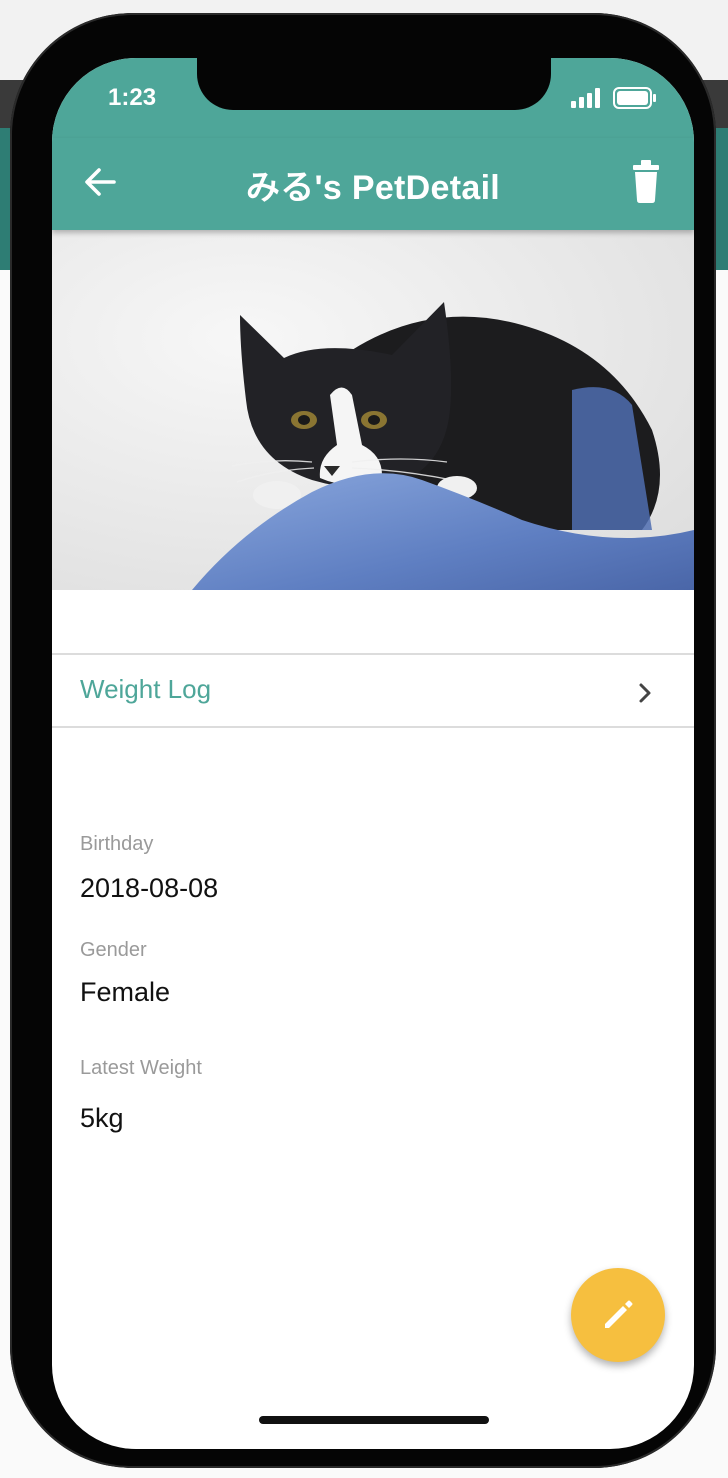 The image size is (728, 1478). I want to click on chevron-right-icon, so click(645, 693).